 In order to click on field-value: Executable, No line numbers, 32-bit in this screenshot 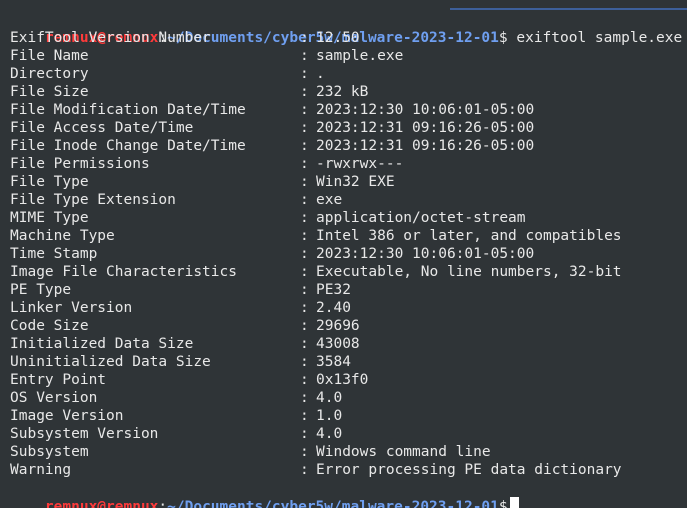, I will do `click(469, 272)`.